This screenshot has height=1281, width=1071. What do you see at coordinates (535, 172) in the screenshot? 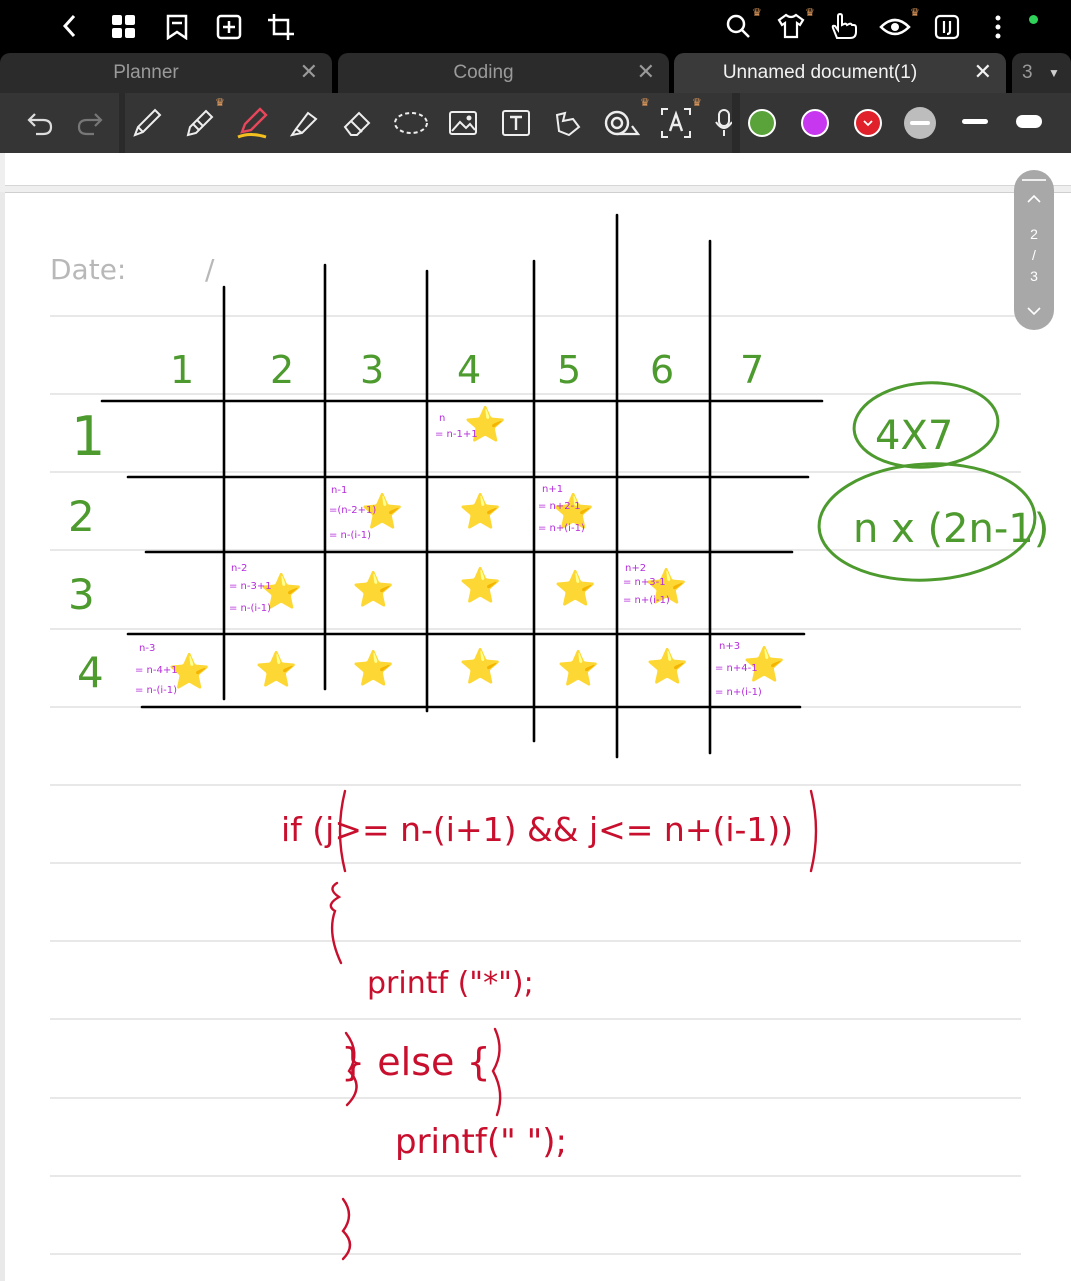
I see `previous-page-edge` at bounding box center [535, 172].